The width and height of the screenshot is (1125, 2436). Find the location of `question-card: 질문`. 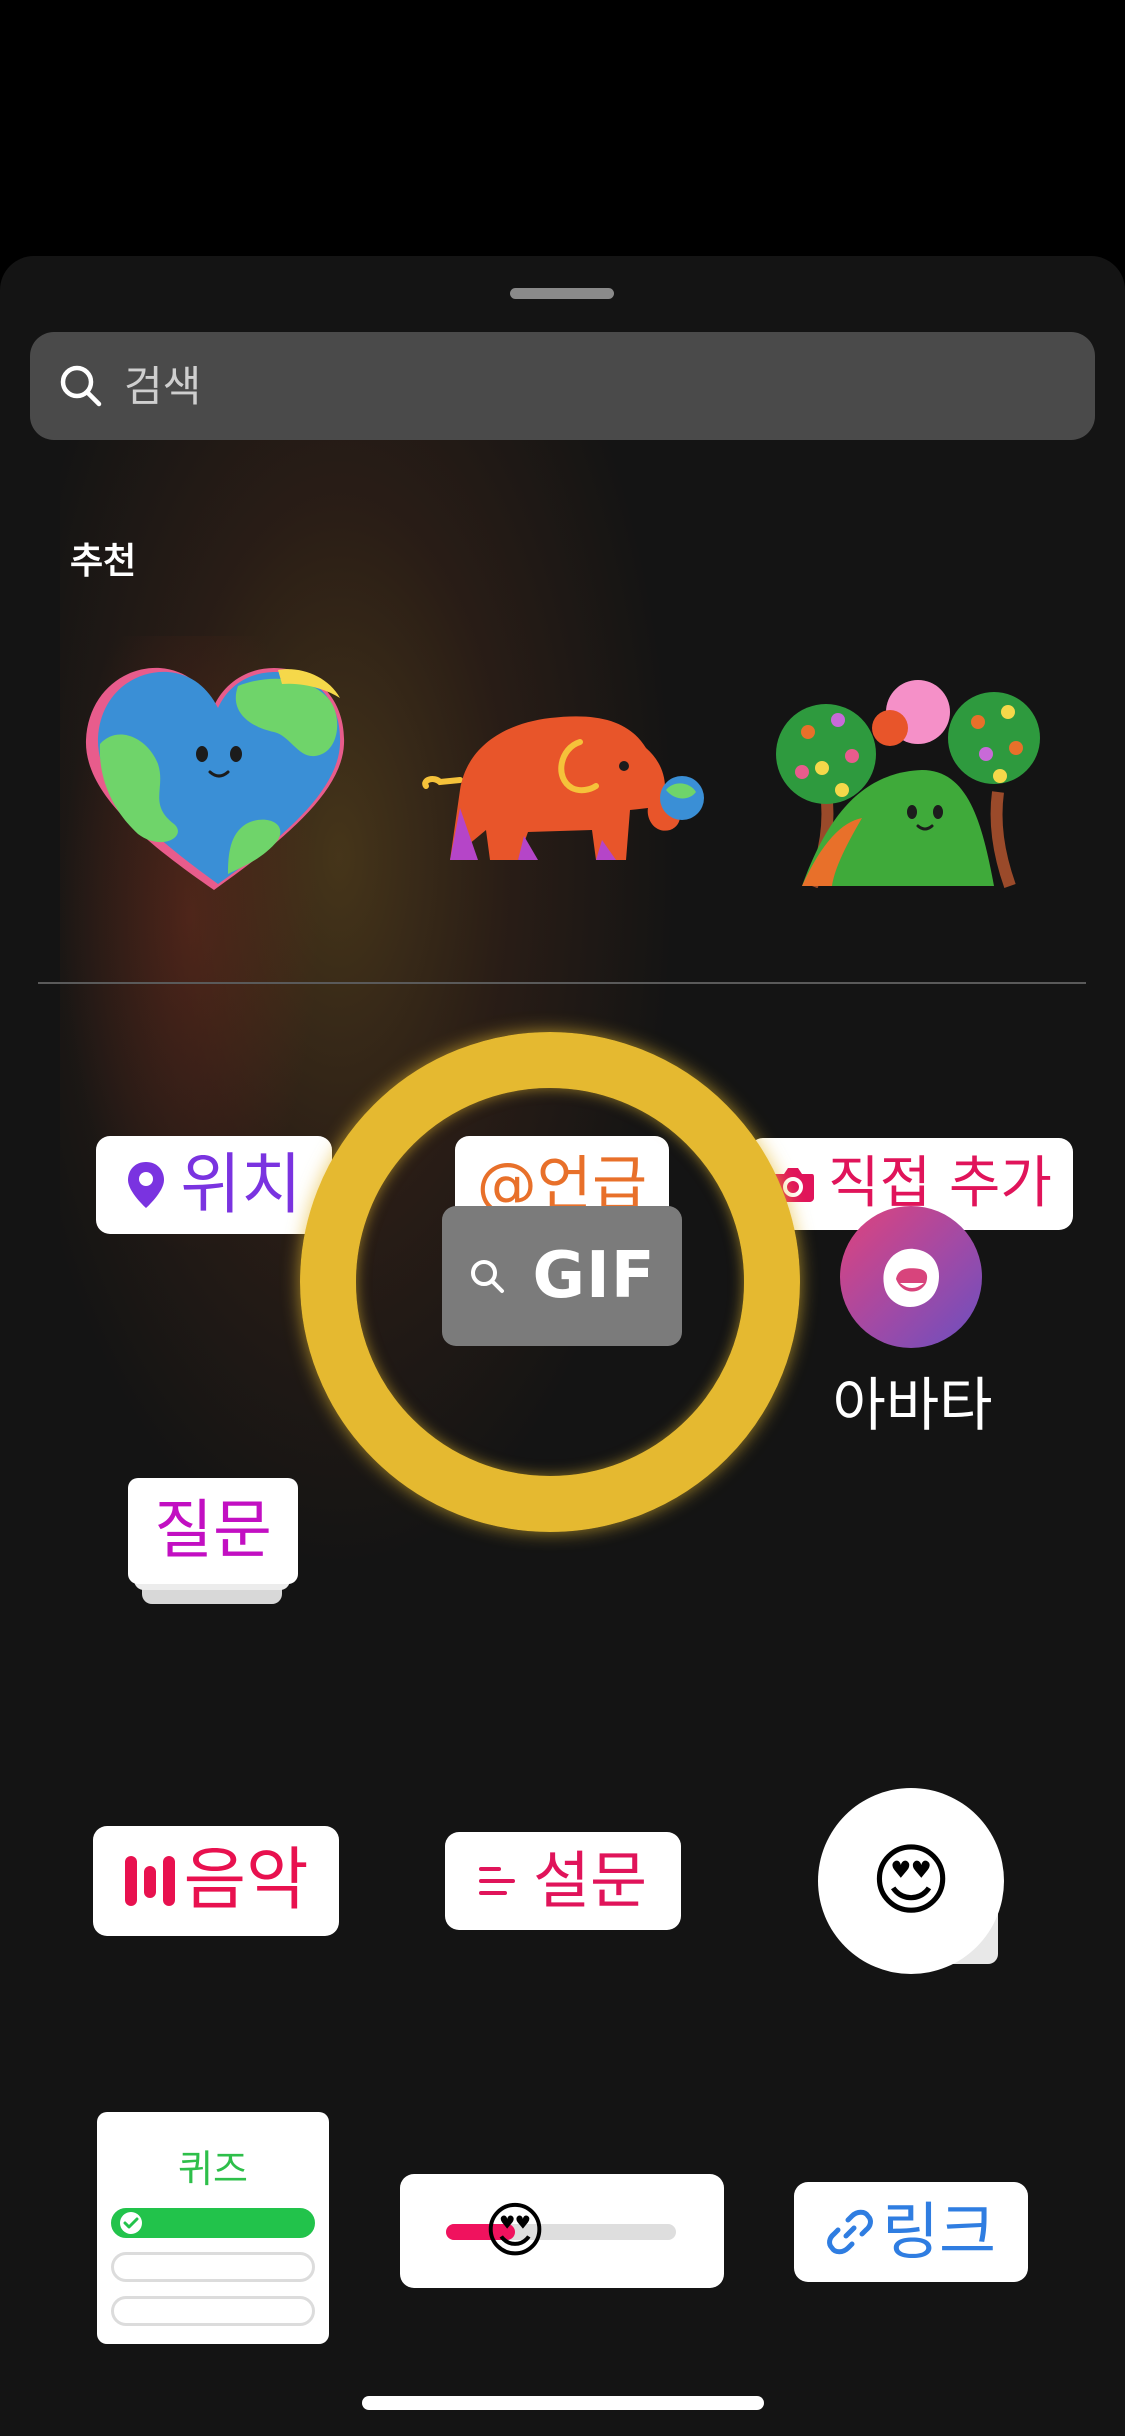

question-card: 질문 is located at coordinates (213, 1531).